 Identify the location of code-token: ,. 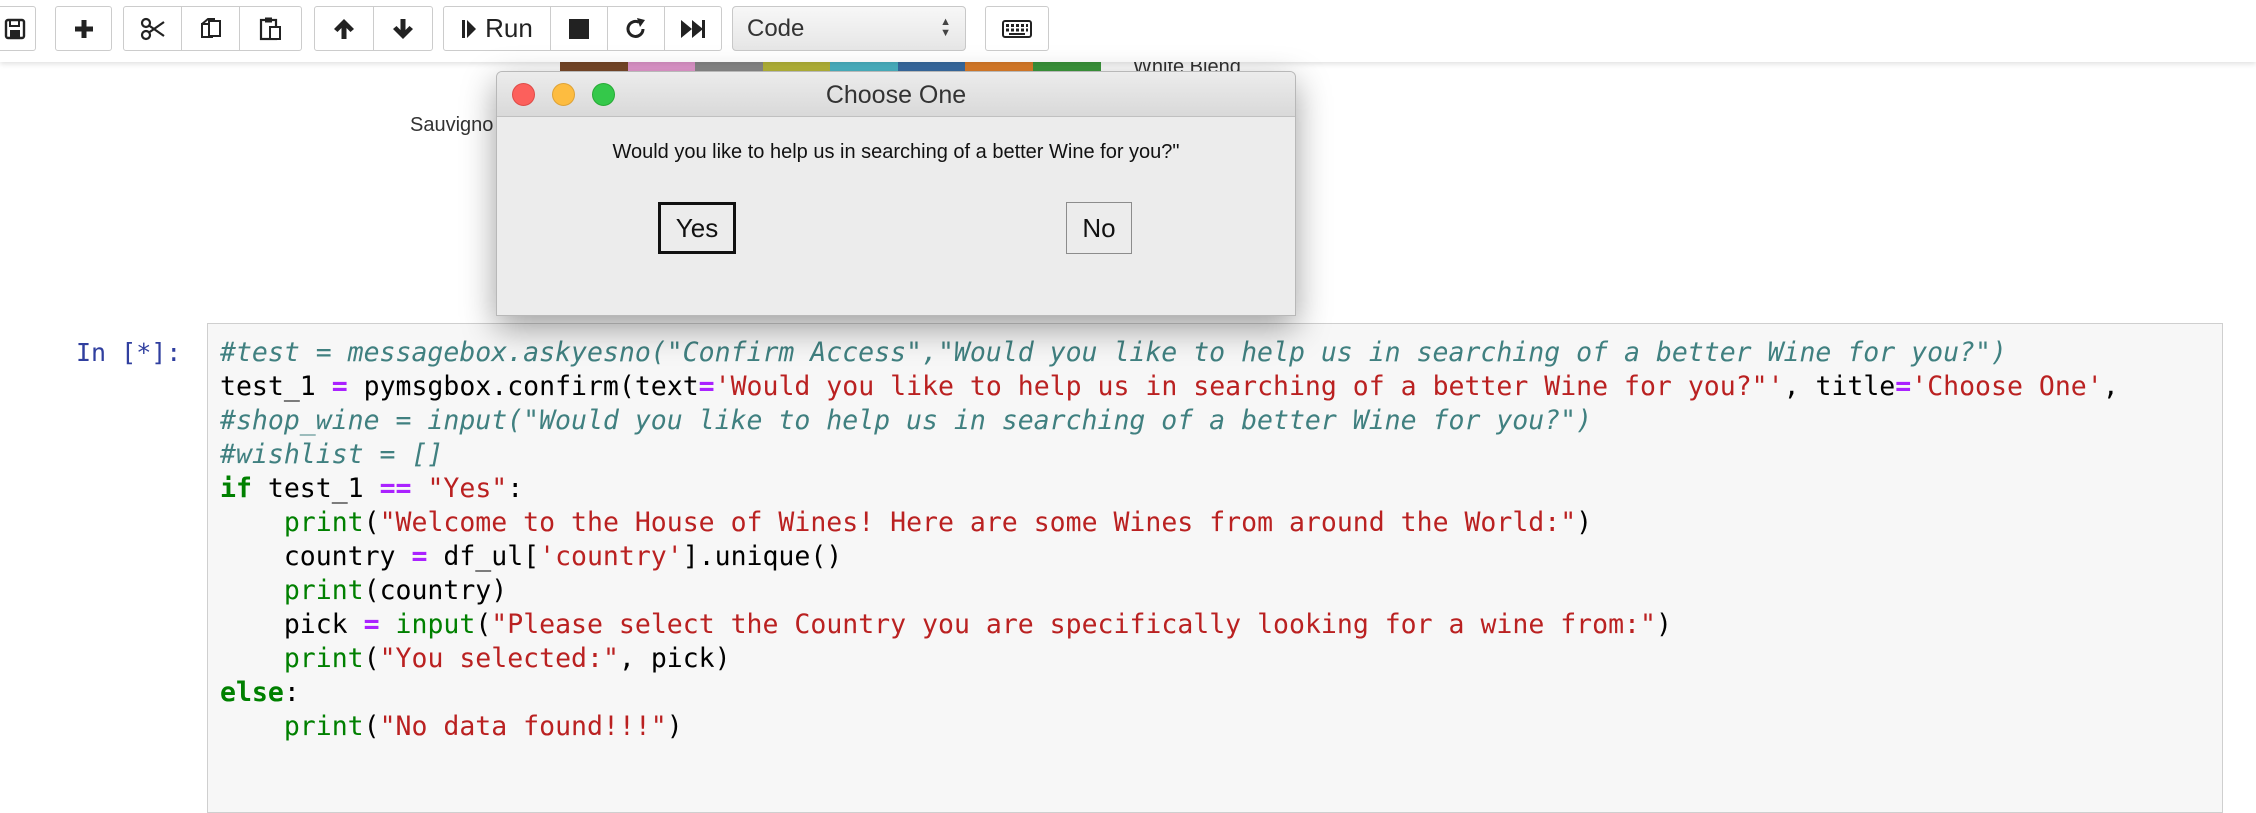
(2110, 386).